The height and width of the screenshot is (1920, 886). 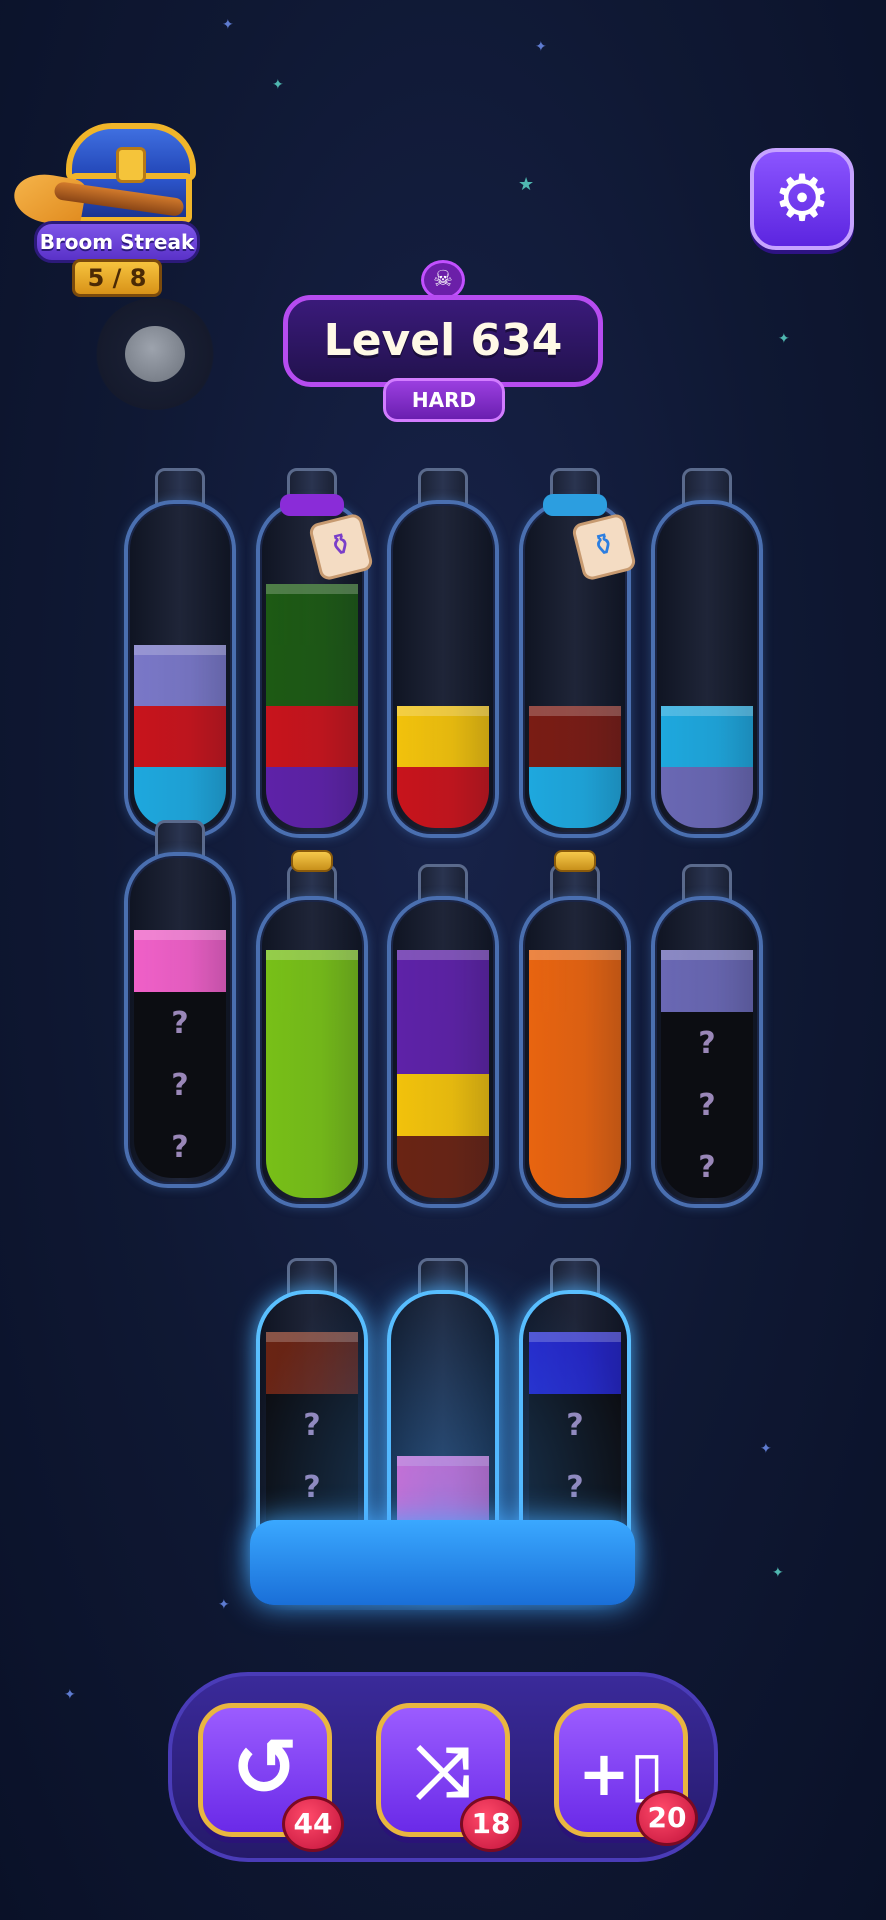 I want to click on streak-progress: 5 / 8, so click(x=117, y=278).